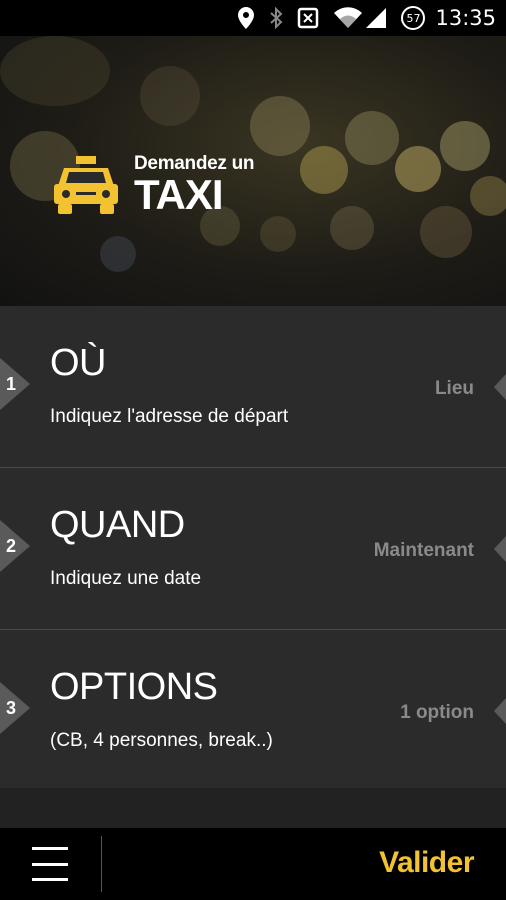 The width and height of the screenshot is (506, 900). Describe the element at coordinates (348, 18) in the screenshot. I see `wifi-icon` at that location.